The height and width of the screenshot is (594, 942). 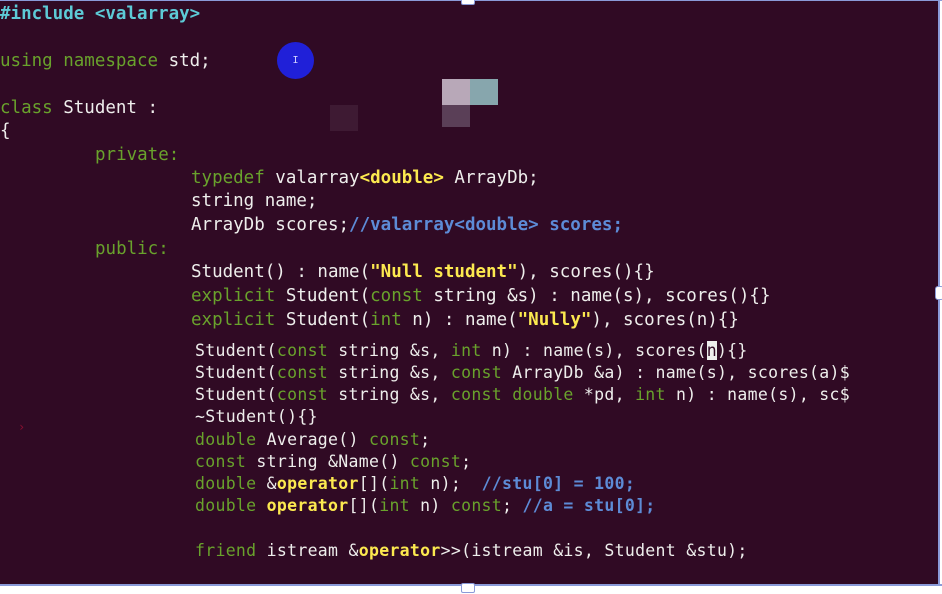 I want to click on code-token: ), scores(n){}, so click(x=665, y=320).